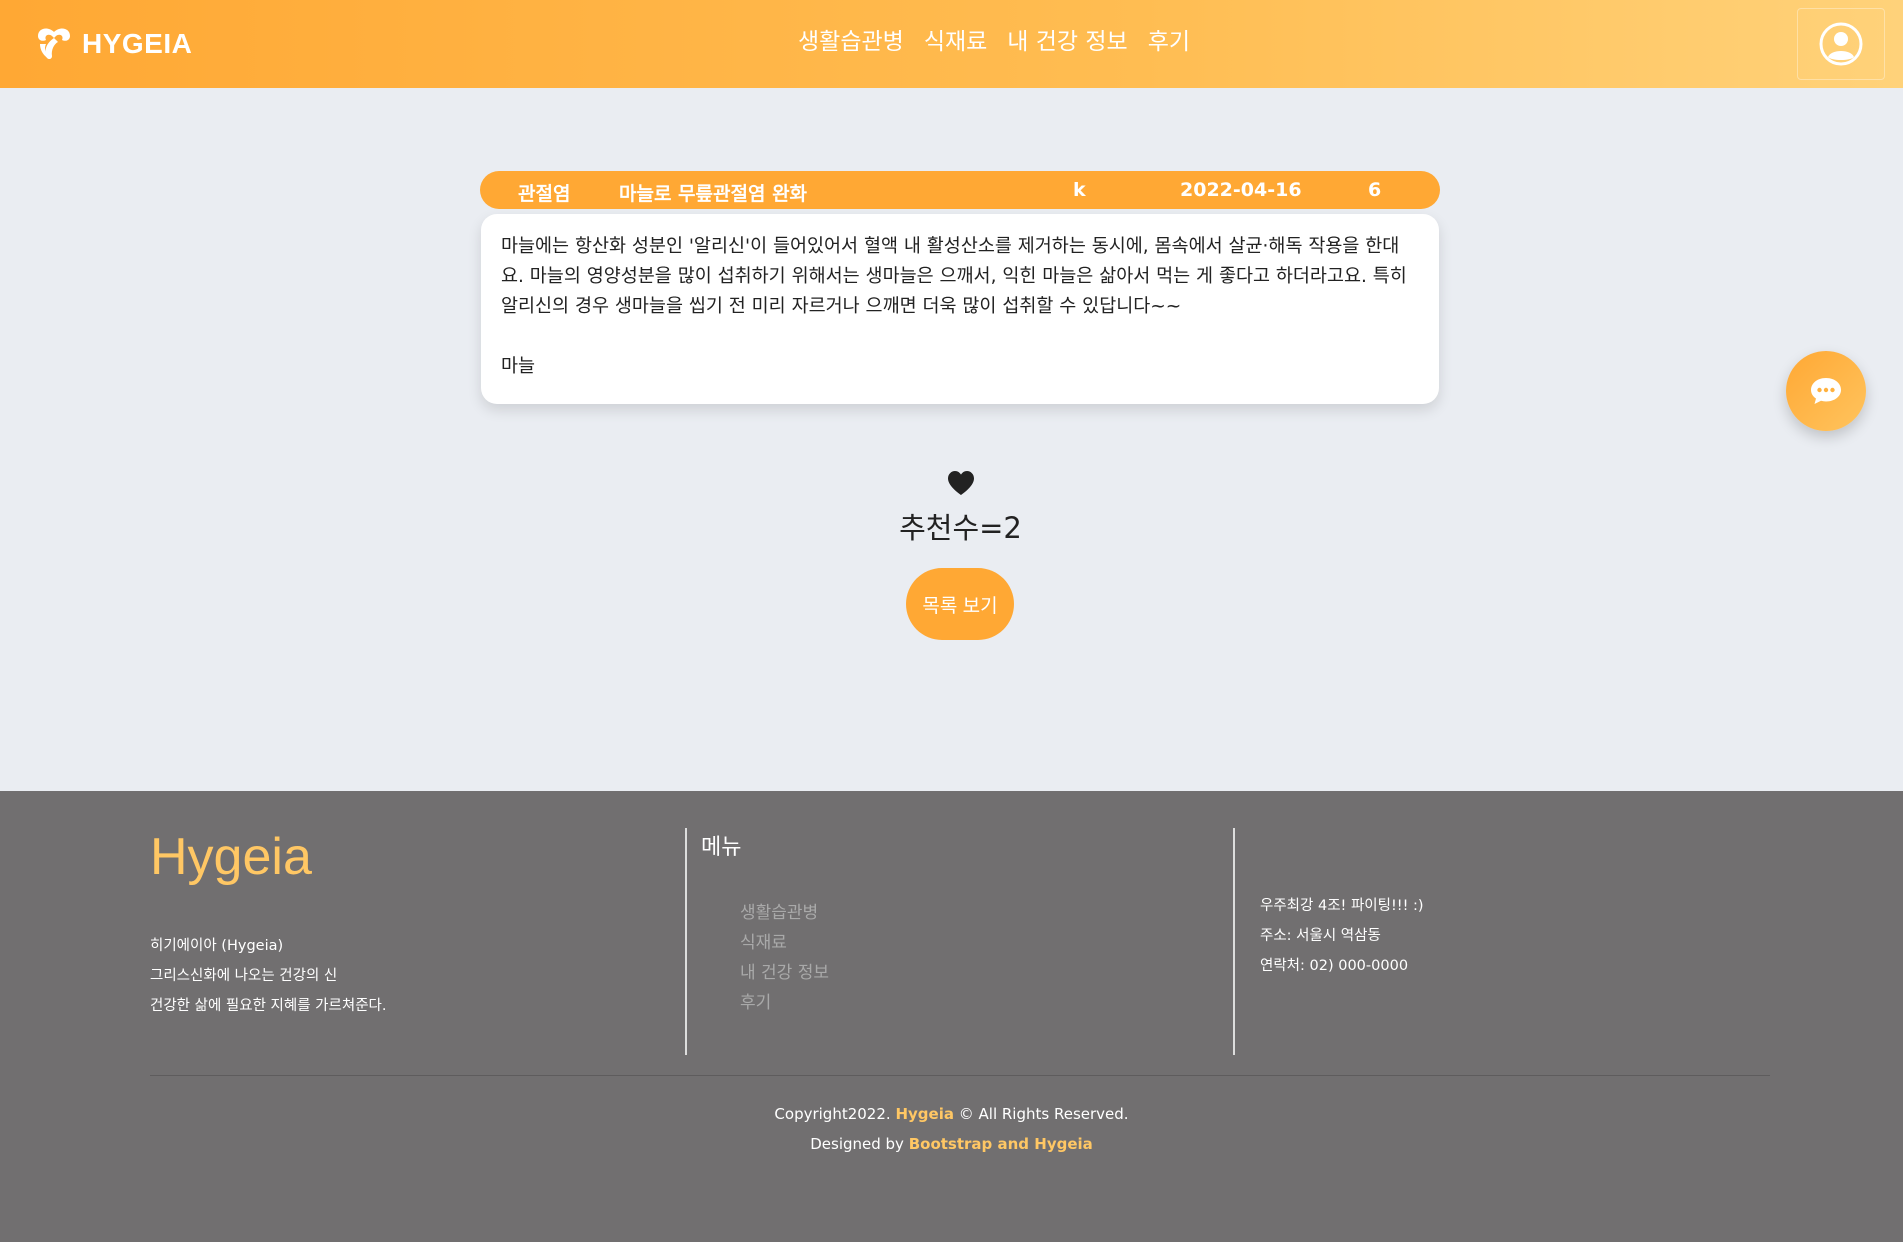 Image resolution: width=1903 pixels, height=1242 pixels. What do you see at coordinates (1001, 1144) in the screenshot?
I see `designed-by-link: Bootstrap and Hygeia` at bounding box center [1001, 1144].